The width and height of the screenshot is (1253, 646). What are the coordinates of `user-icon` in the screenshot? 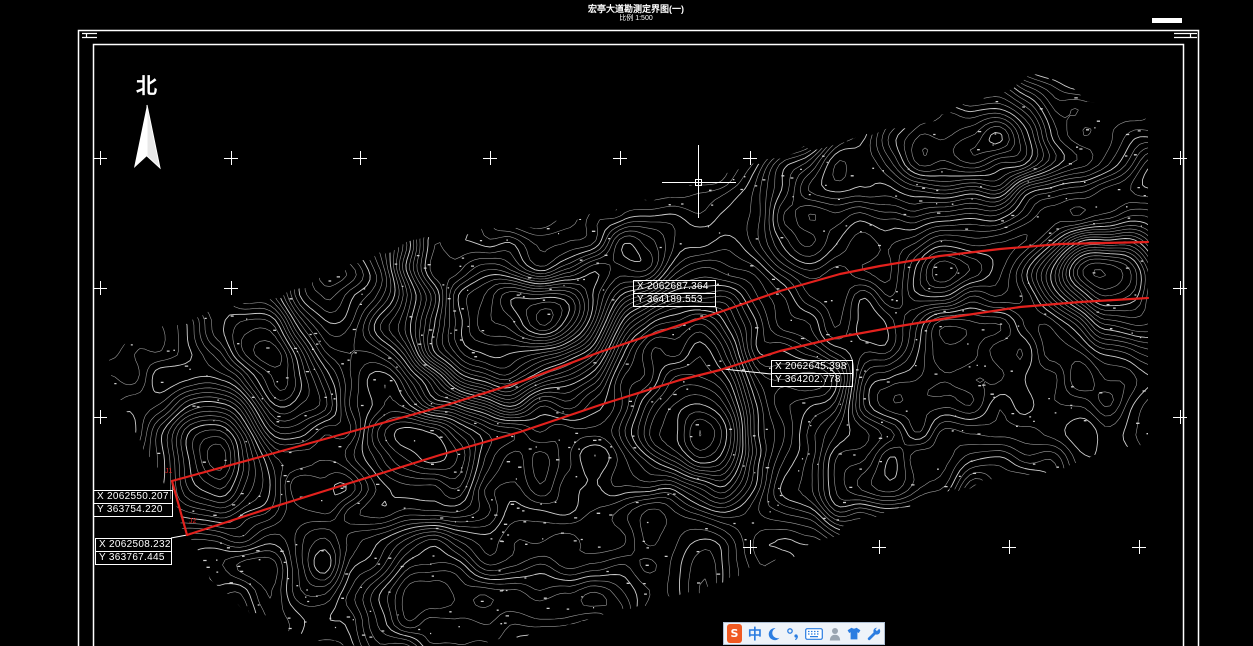 It's located at (835, 633).